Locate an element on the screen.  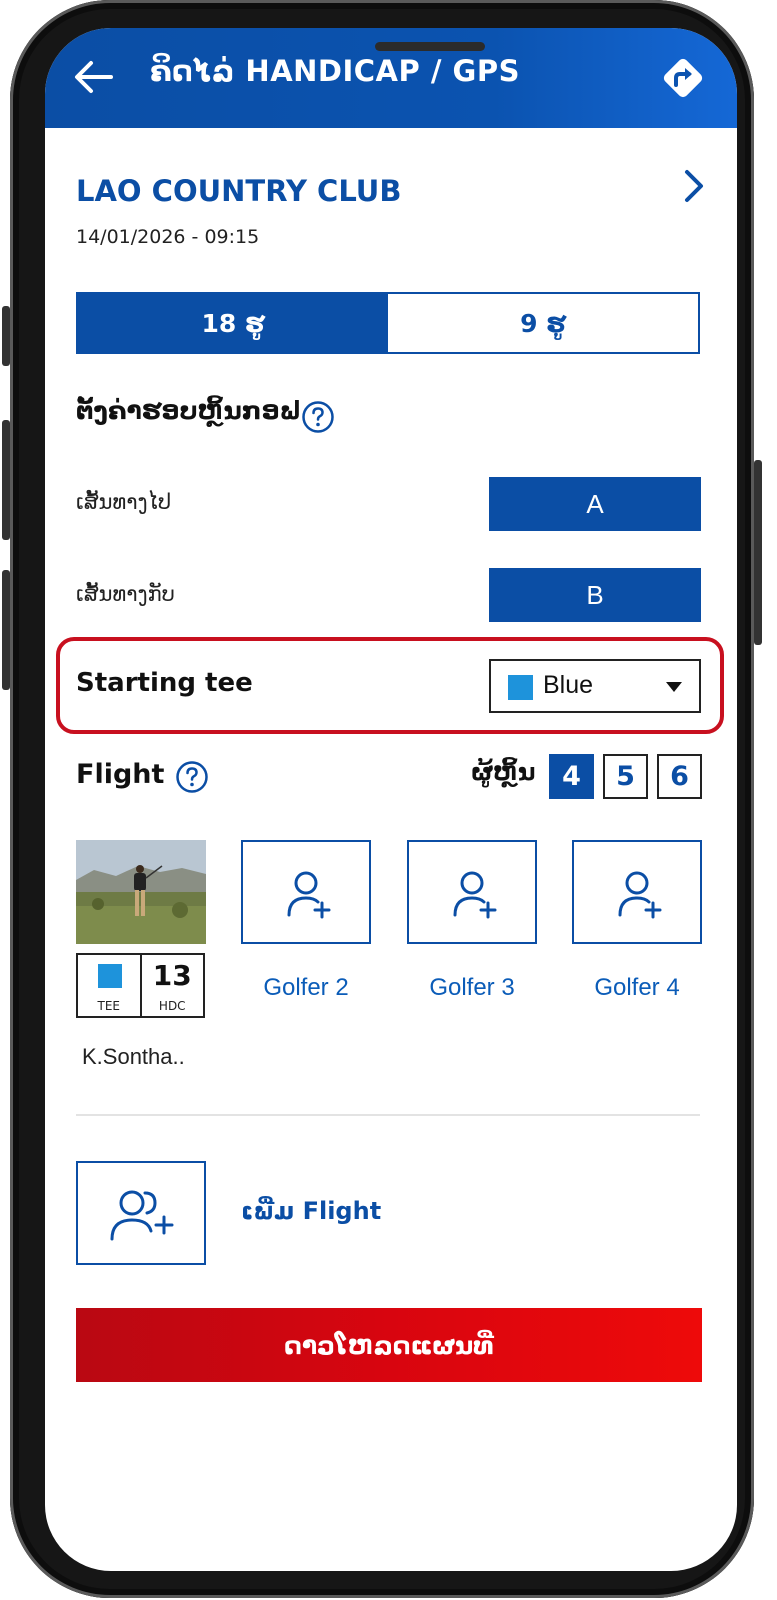
round-settings-title: ຕັ້ງຄ່າຮອບຫຼິ້ນກອຟ is located at coordinates (189, 410).